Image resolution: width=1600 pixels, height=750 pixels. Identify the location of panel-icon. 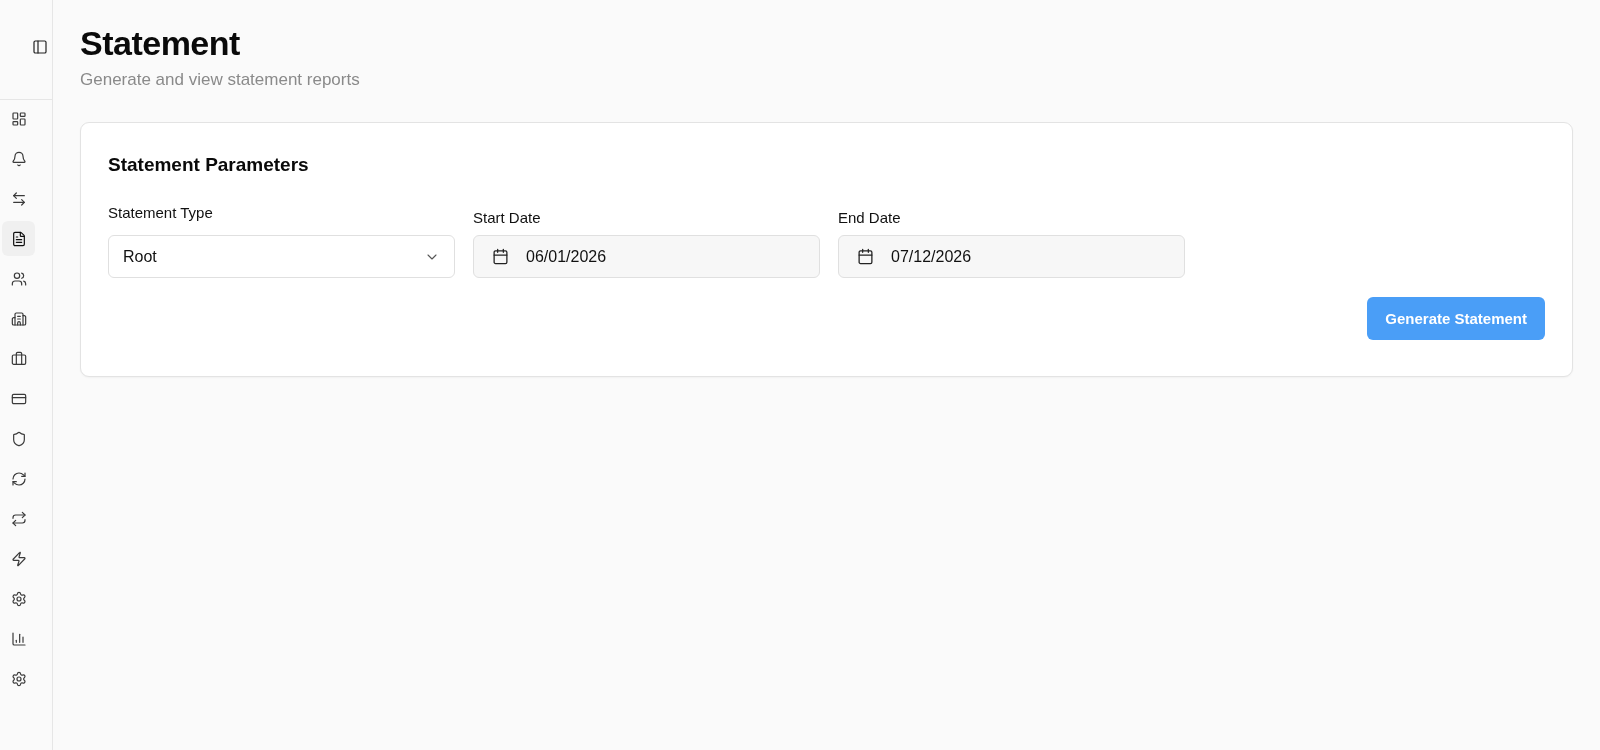
(40, 47).